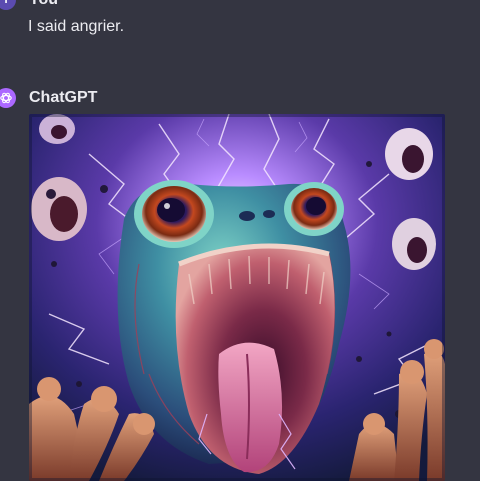 Image resolution: width=480 pixels, height=481 pixels. I want to click on assistant-message: ChatGPT, so click(240, 98).